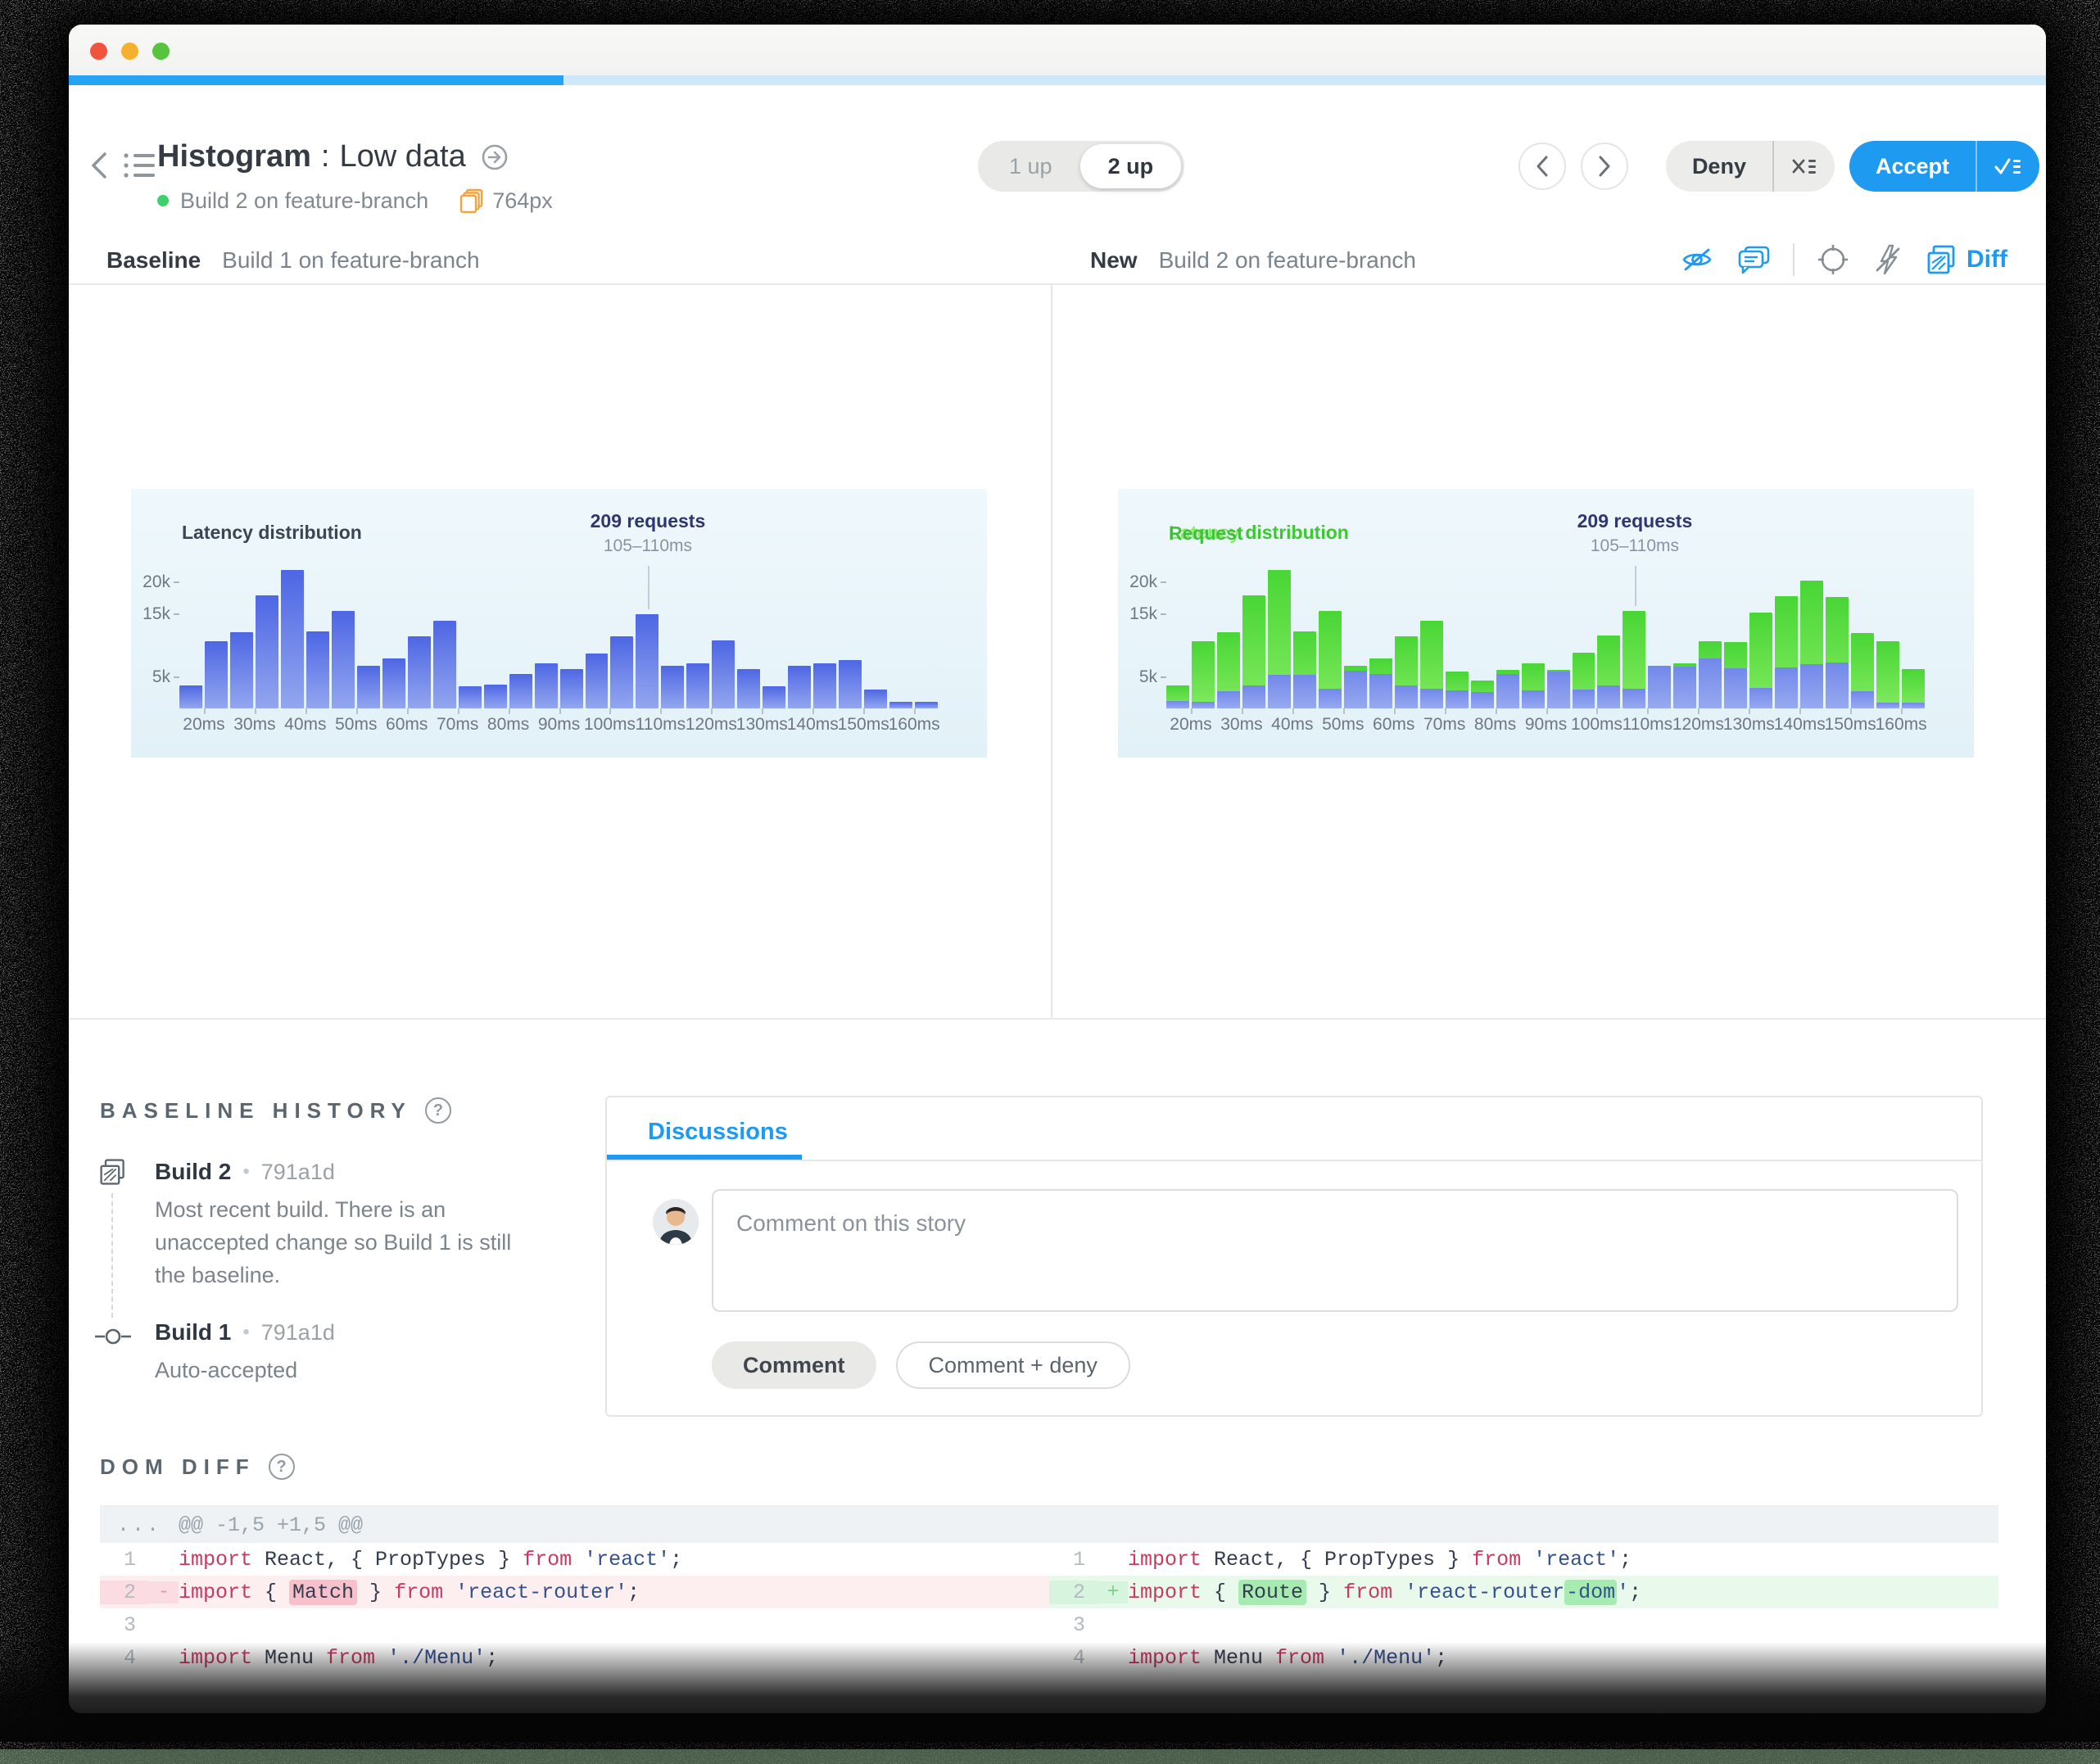 The image size is (2100, 1764). Describe the element at coordinates (1697, 259) in the screenshot. I see `hide-diff-eye-off-icon` at that location.